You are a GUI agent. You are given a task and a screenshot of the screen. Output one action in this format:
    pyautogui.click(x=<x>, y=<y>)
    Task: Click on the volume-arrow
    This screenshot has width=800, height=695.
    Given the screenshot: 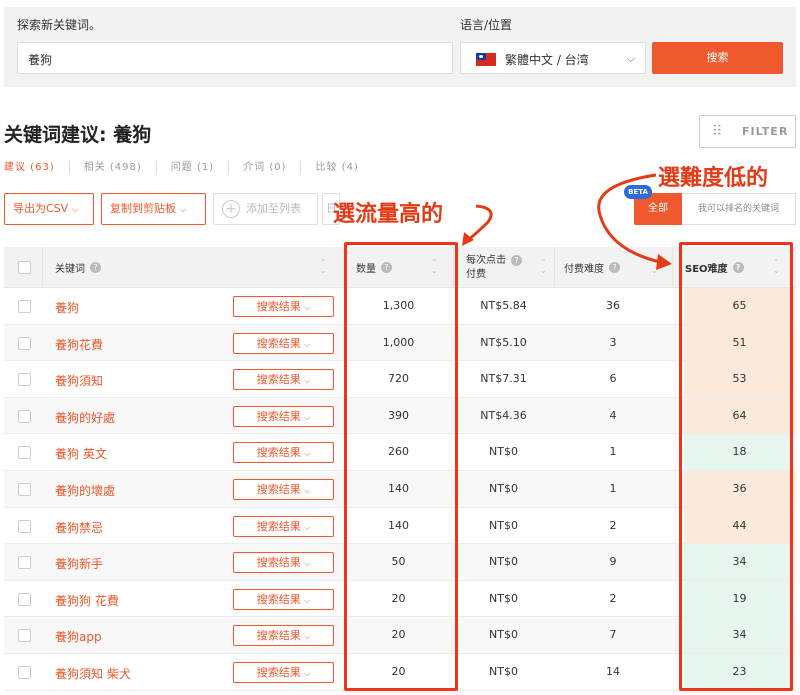 What is the action you would take?
    pyautogui.click(x=480, y=223)
    